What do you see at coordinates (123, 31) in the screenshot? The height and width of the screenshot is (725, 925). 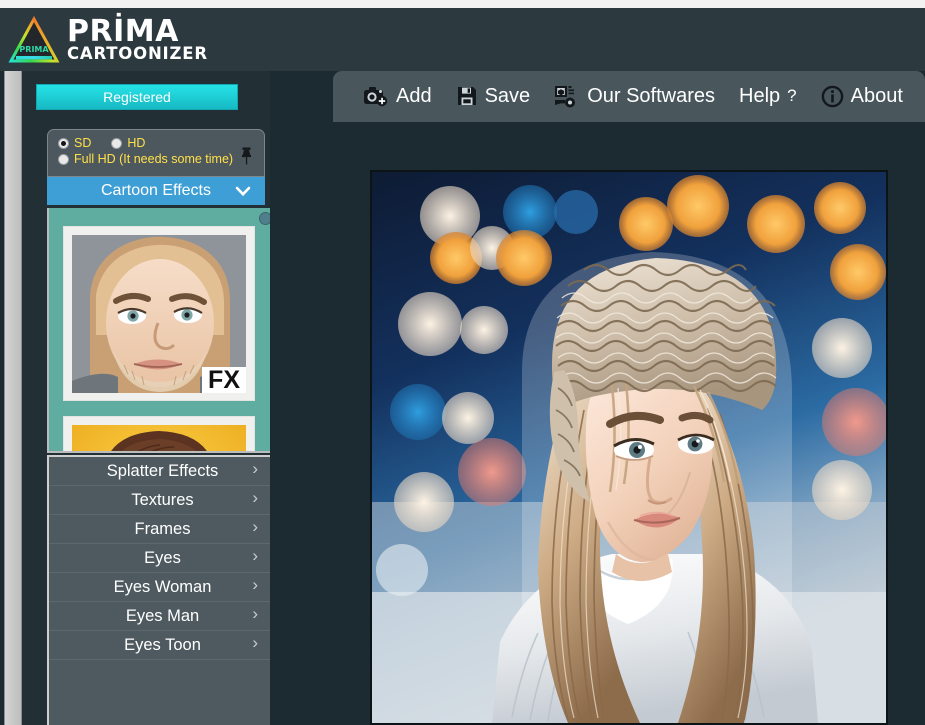 I see `logo-primary-text: PRİMA` at bounding box center [123, 31].